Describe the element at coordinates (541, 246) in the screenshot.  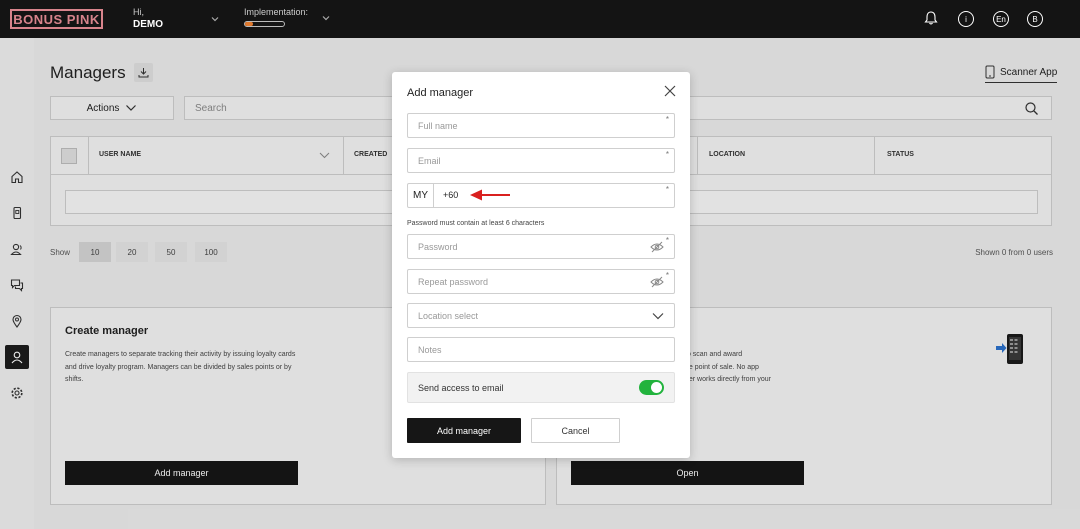
I see `password-field: Password *` at that location.